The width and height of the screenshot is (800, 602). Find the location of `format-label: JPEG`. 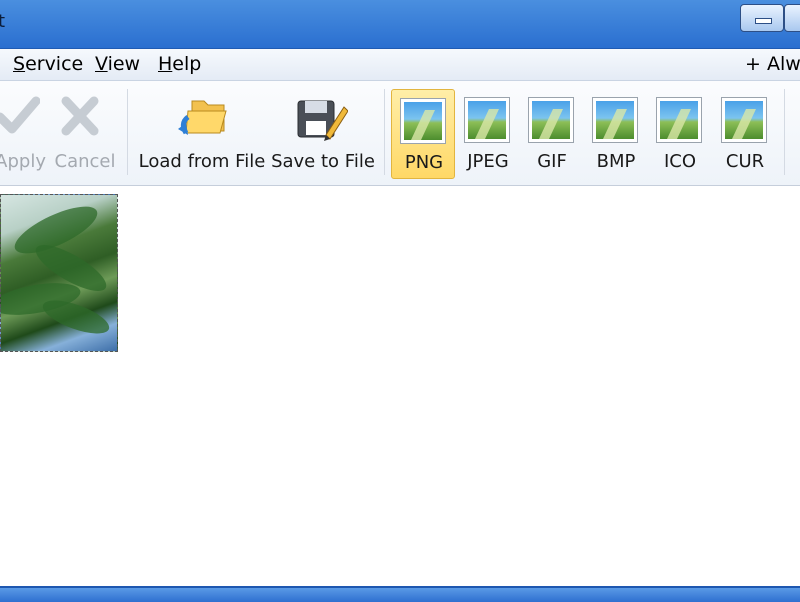

format-label: JPEG is located at coordinates (488, 161).